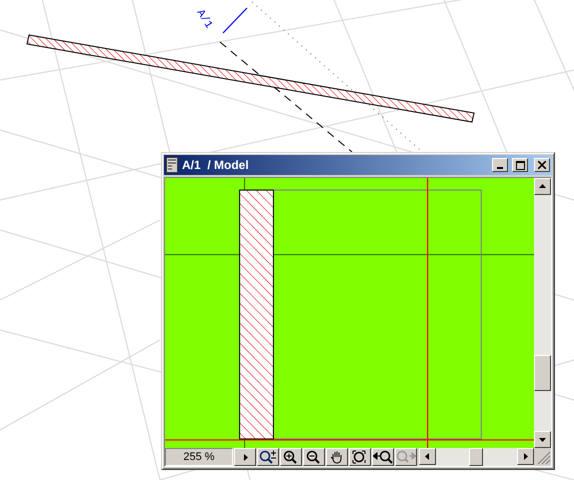  I want to click on maximize-icon, so click(520, 165).